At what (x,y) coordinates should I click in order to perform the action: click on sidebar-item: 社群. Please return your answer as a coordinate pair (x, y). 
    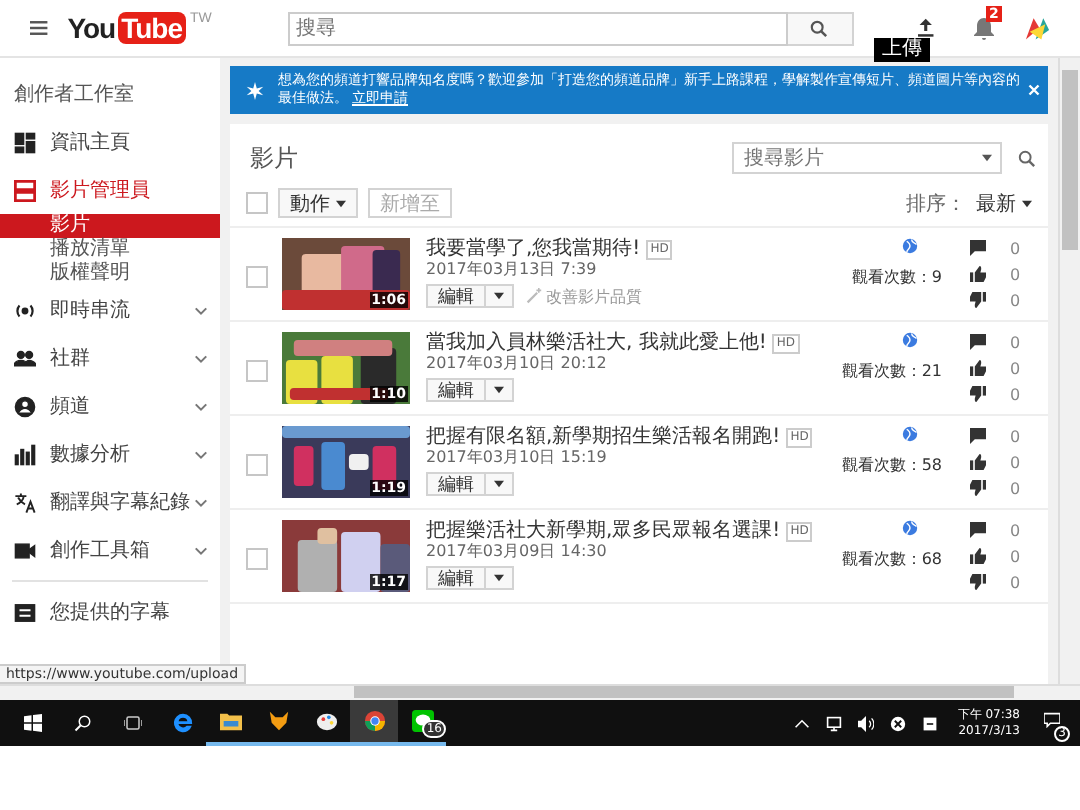
    Looking at the image, I should click on (110, 358).